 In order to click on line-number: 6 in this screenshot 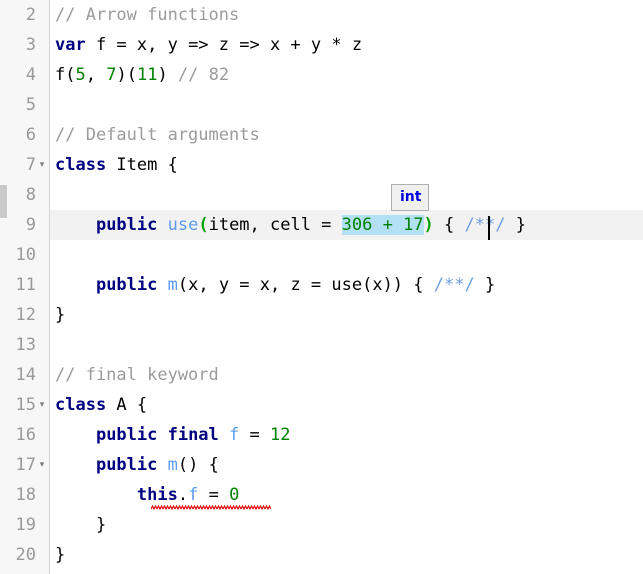, I will do `click(30, 135)`.